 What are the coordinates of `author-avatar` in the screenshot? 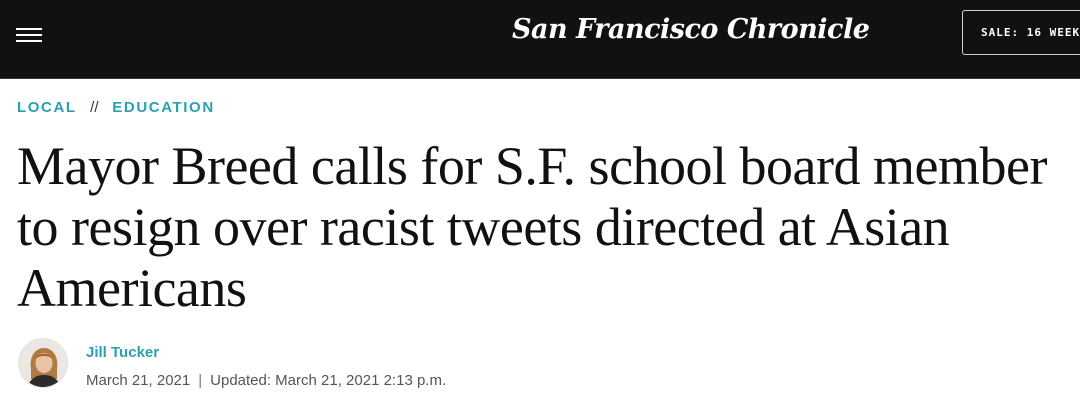 It's located at (43, 363).